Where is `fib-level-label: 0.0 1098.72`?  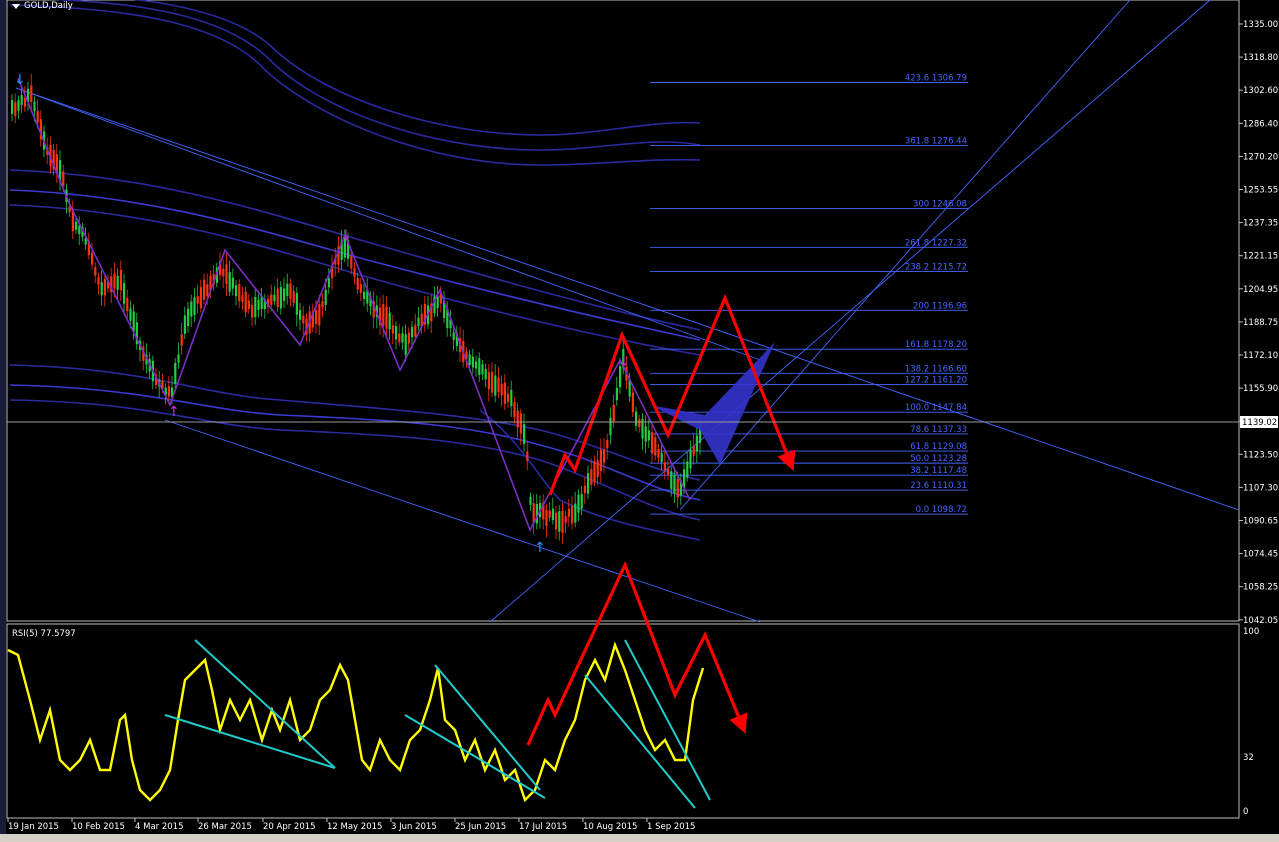 fib-level-label: 0.0 1098.72 is located at coordinates (941, 510).